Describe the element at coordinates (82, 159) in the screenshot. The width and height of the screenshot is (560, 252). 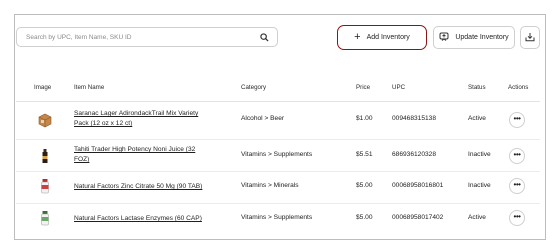
I see `item-name-line2: FOZ)` at that location.